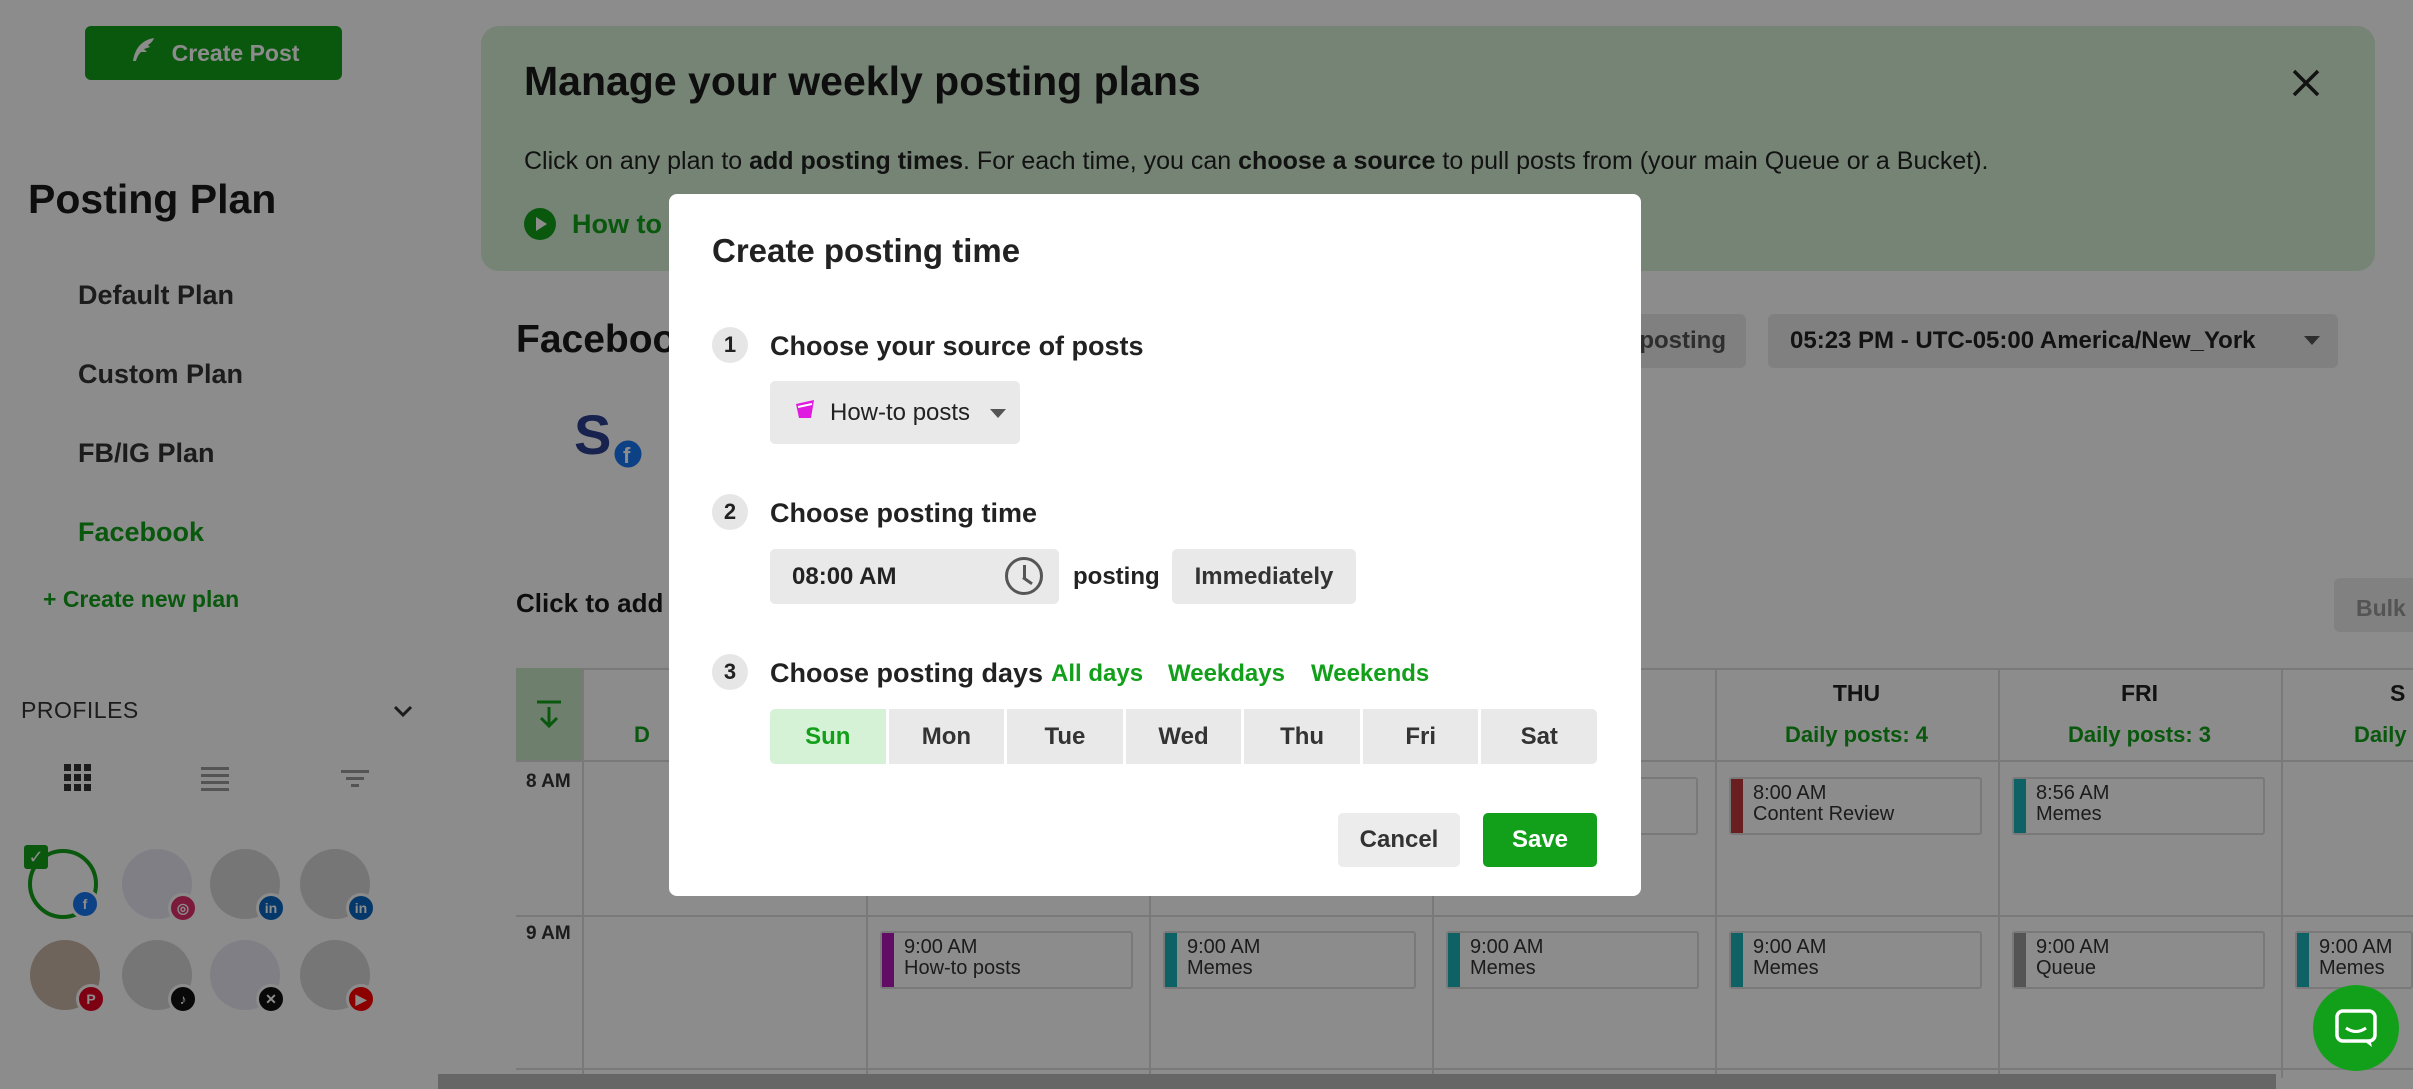  I want to click on day-button-sun: Sun, so click(828, 736).